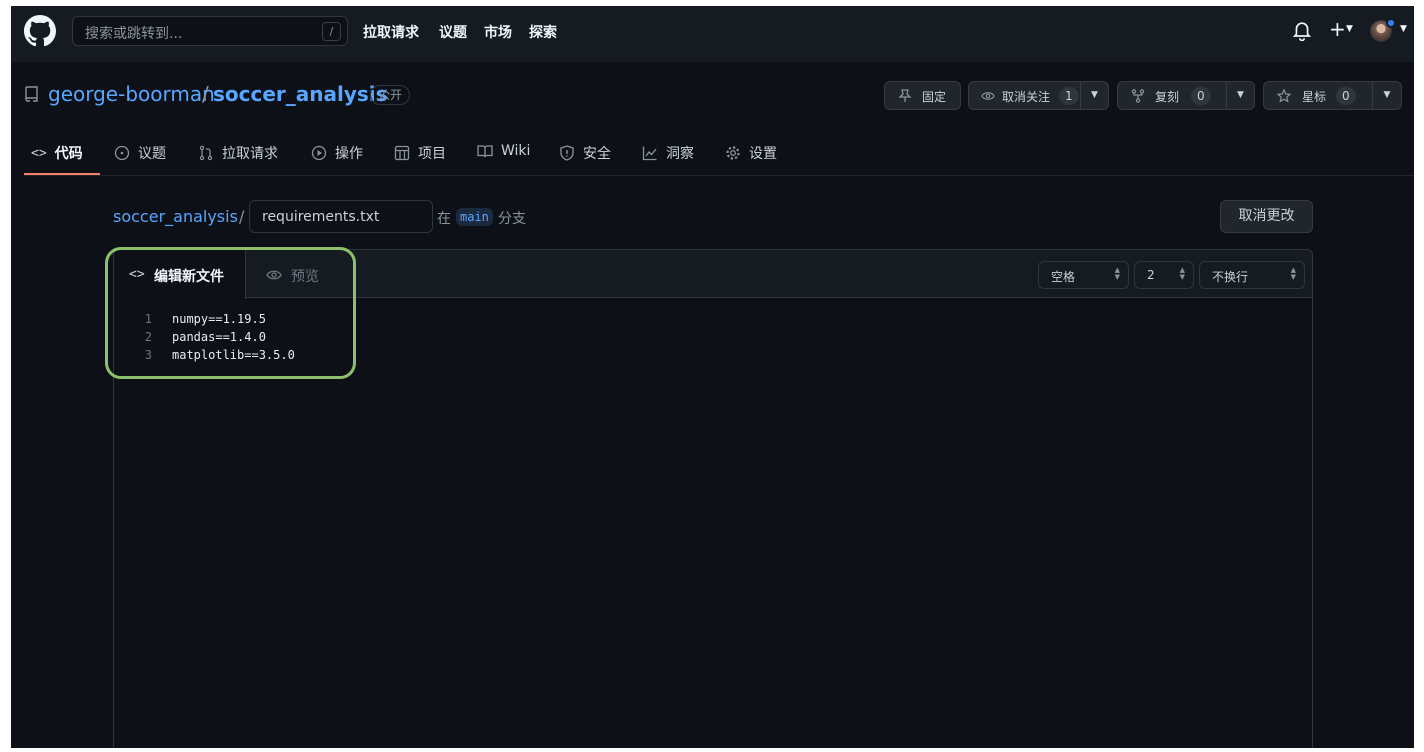  I want to click on tab-security: 安全, so click(585, 156).